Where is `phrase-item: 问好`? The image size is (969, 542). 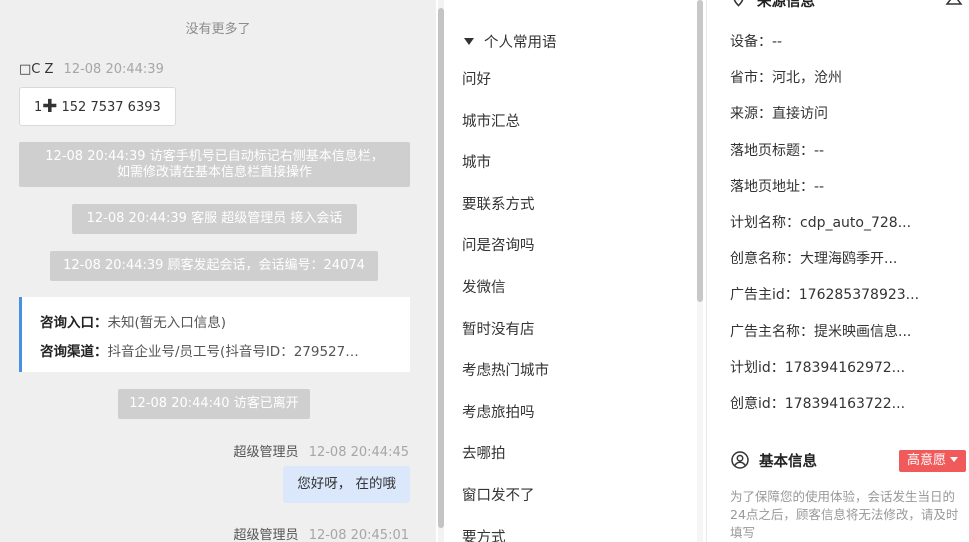
phrase-item: 问好 is located at coordinates (505, 81).